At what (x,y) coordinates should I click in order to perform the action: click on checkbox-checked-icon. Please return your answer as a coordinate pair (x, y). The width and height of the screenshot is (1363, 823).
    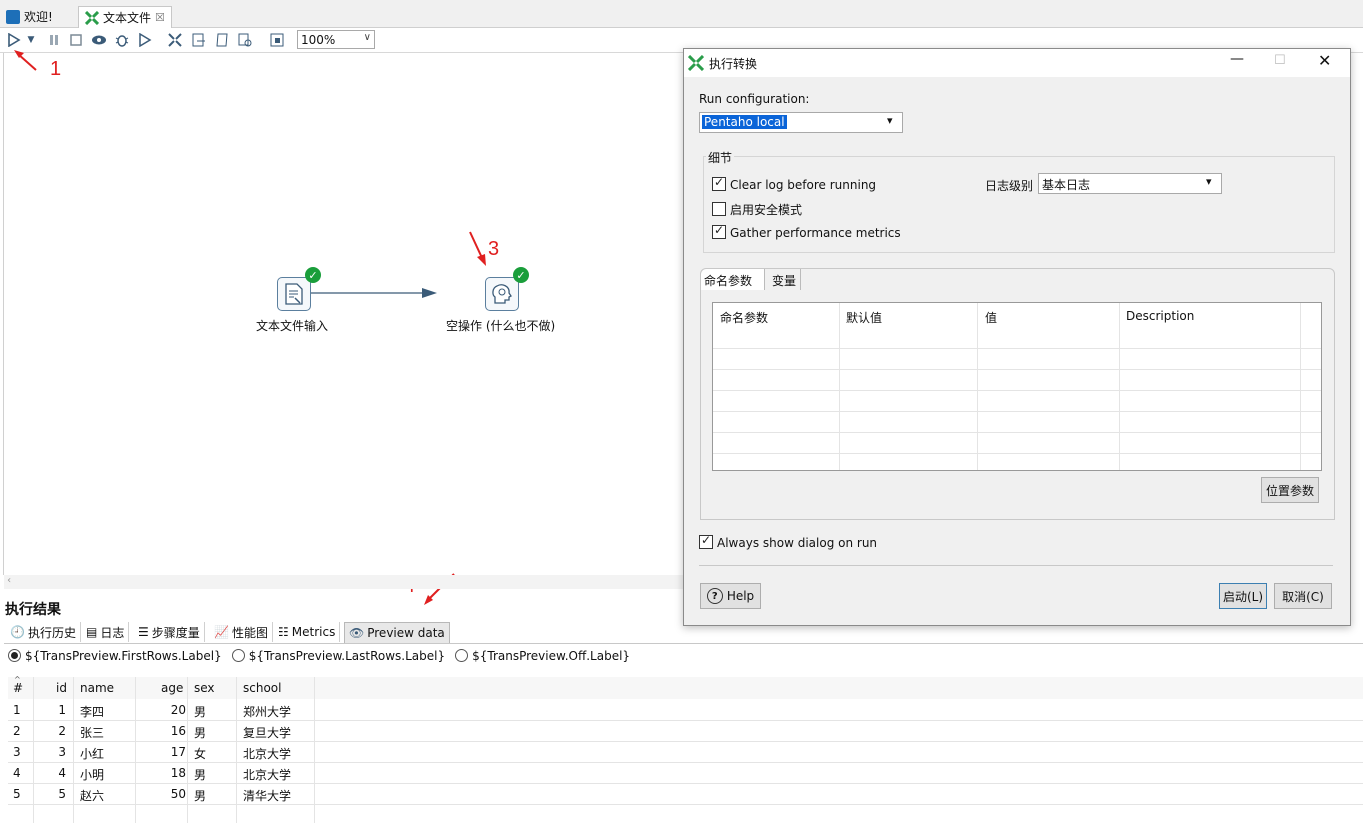
    Looking at the image, I should click on (719, 183).